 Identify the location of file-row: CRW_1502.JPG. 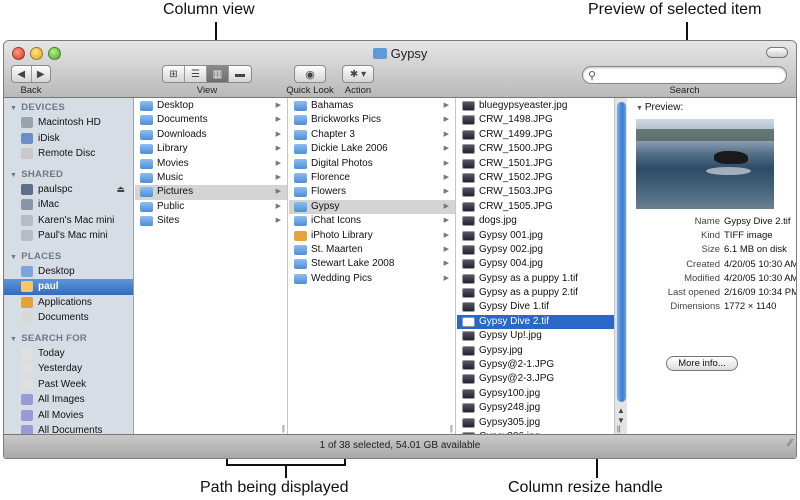
(535, 178).